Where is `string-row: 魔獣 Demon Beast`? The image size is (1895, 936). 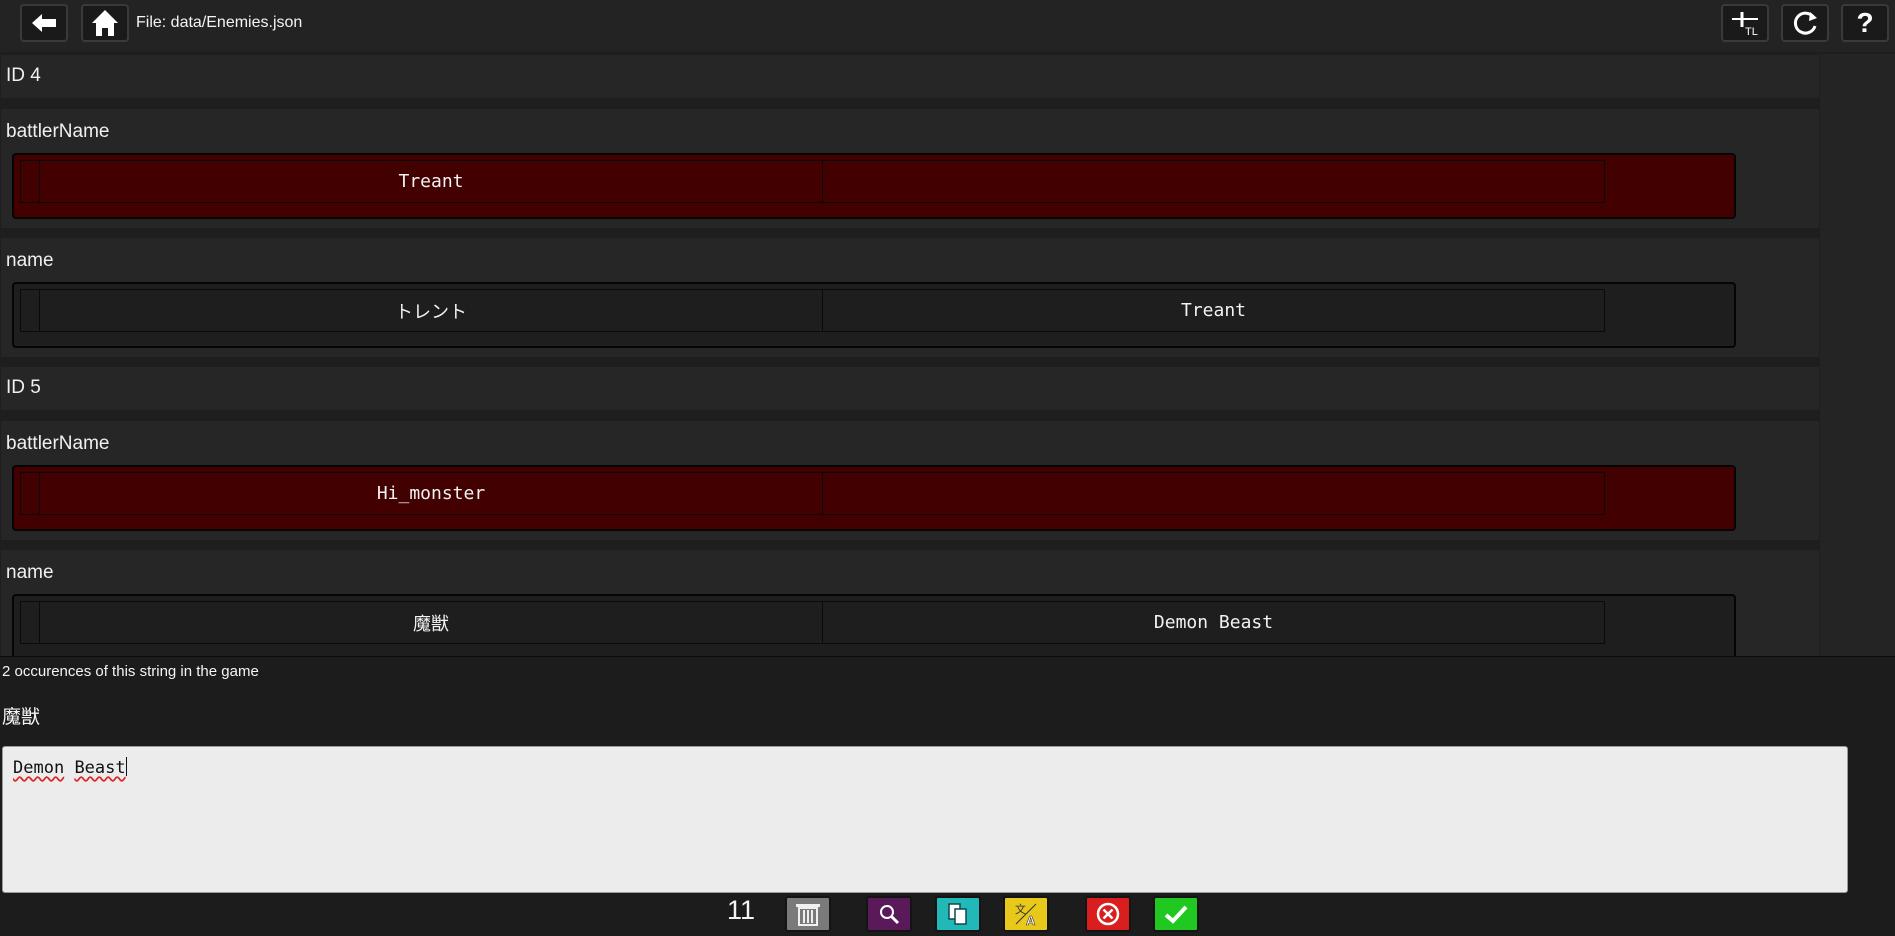
string-row: 魔獣 Demon Beast is located at coordinates (874, 625).